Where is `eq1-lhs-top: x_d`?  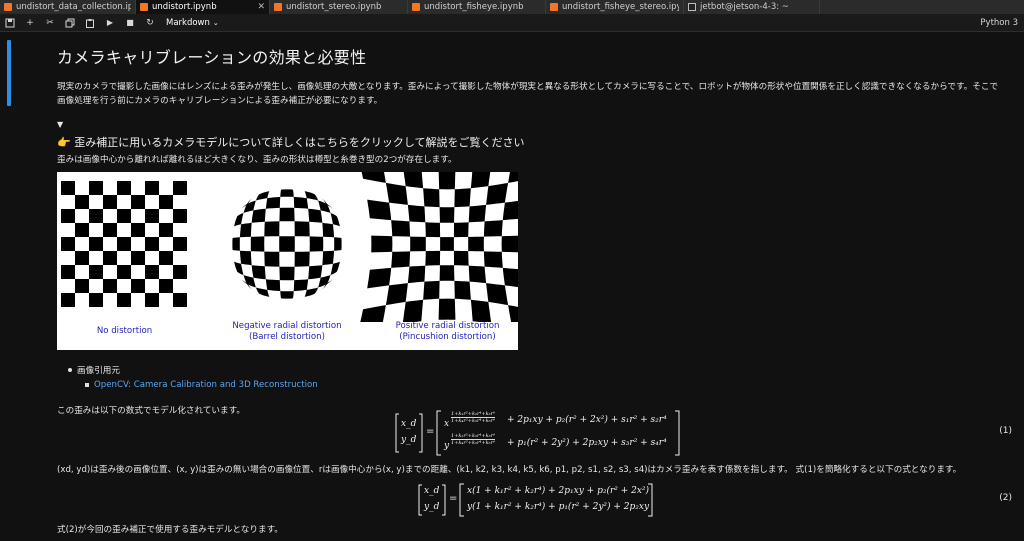 eq1-lhs-top: x_d is located at coordinates (409, 424).